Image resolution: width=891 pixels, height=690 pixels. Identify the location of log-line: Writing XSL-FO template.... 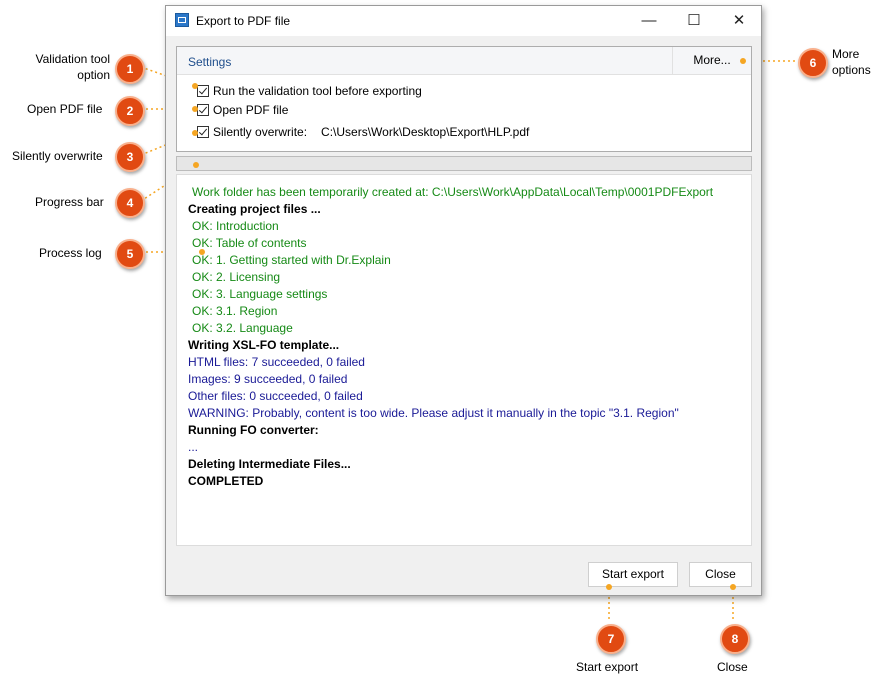
(264, 345).